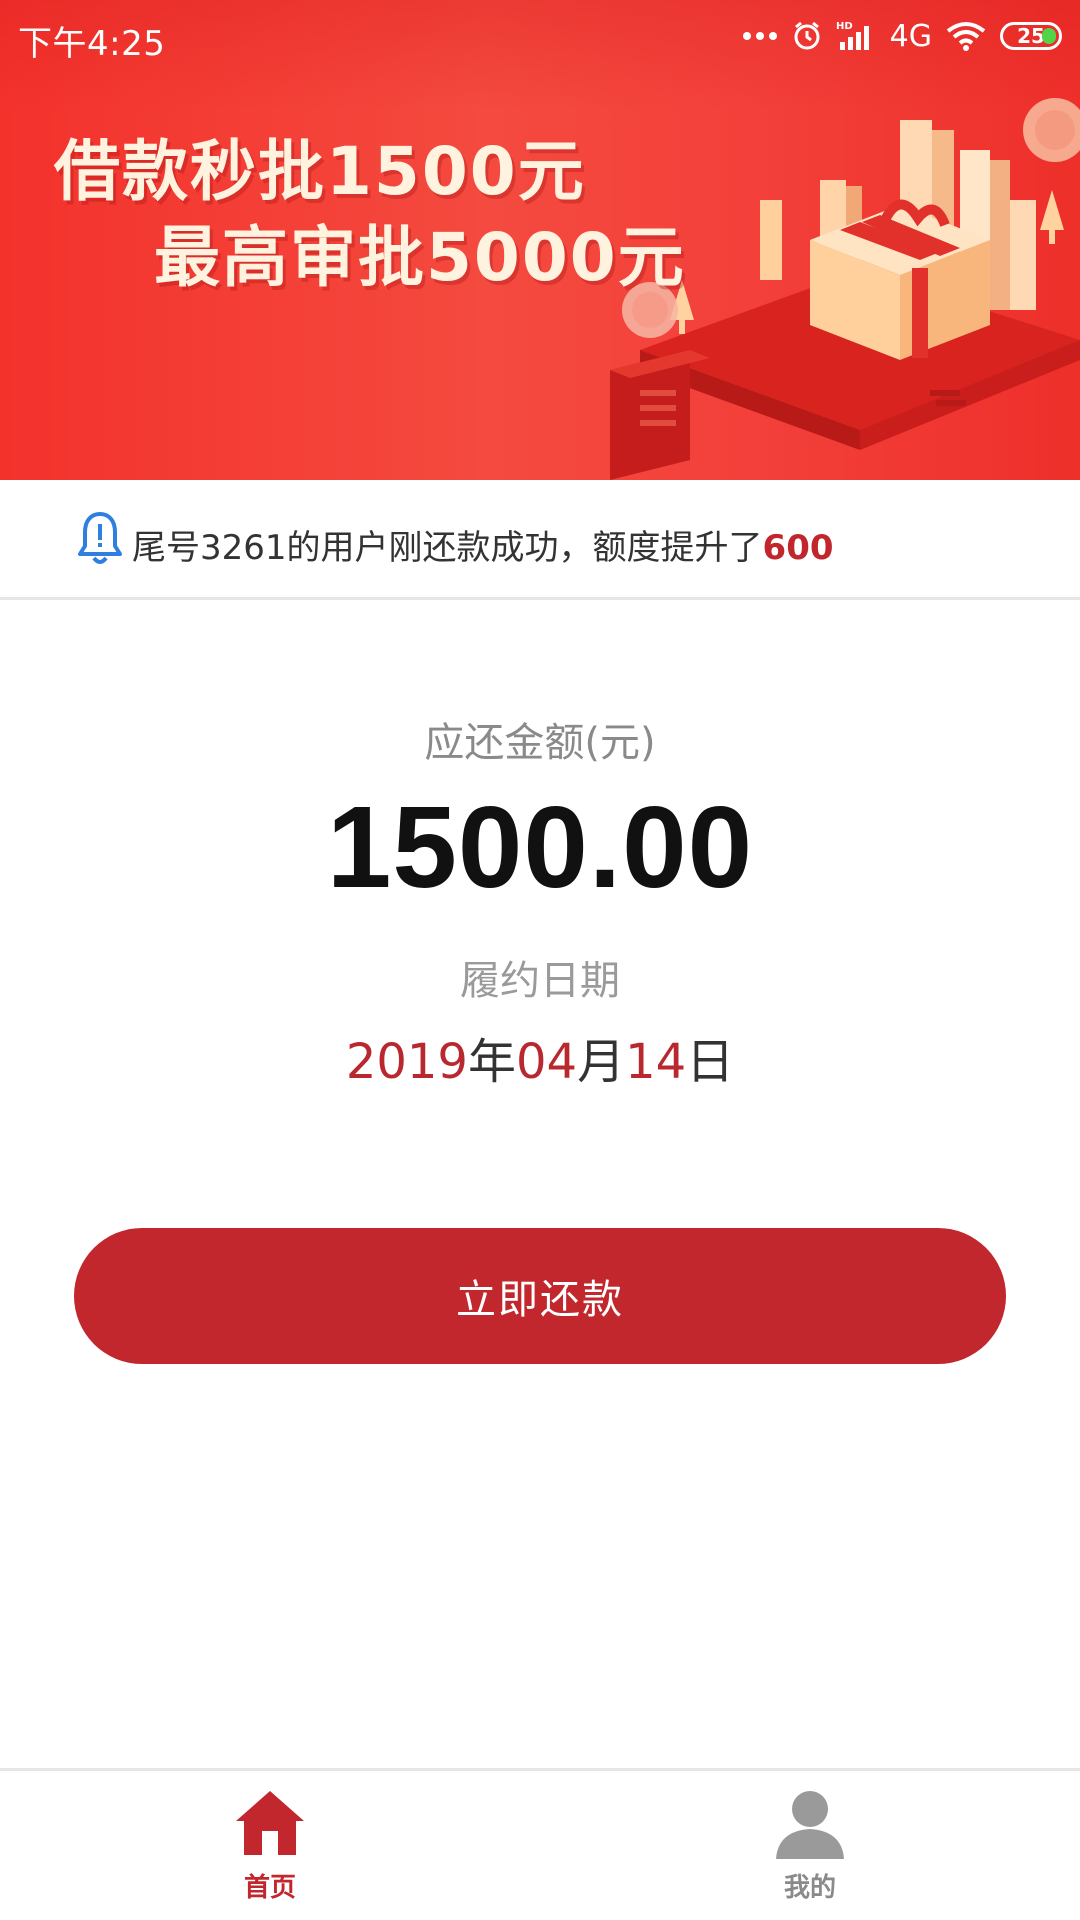 This screenshot has width=1080, height=1920. I want to click on battery-icon: 25, so click(1031, 36).